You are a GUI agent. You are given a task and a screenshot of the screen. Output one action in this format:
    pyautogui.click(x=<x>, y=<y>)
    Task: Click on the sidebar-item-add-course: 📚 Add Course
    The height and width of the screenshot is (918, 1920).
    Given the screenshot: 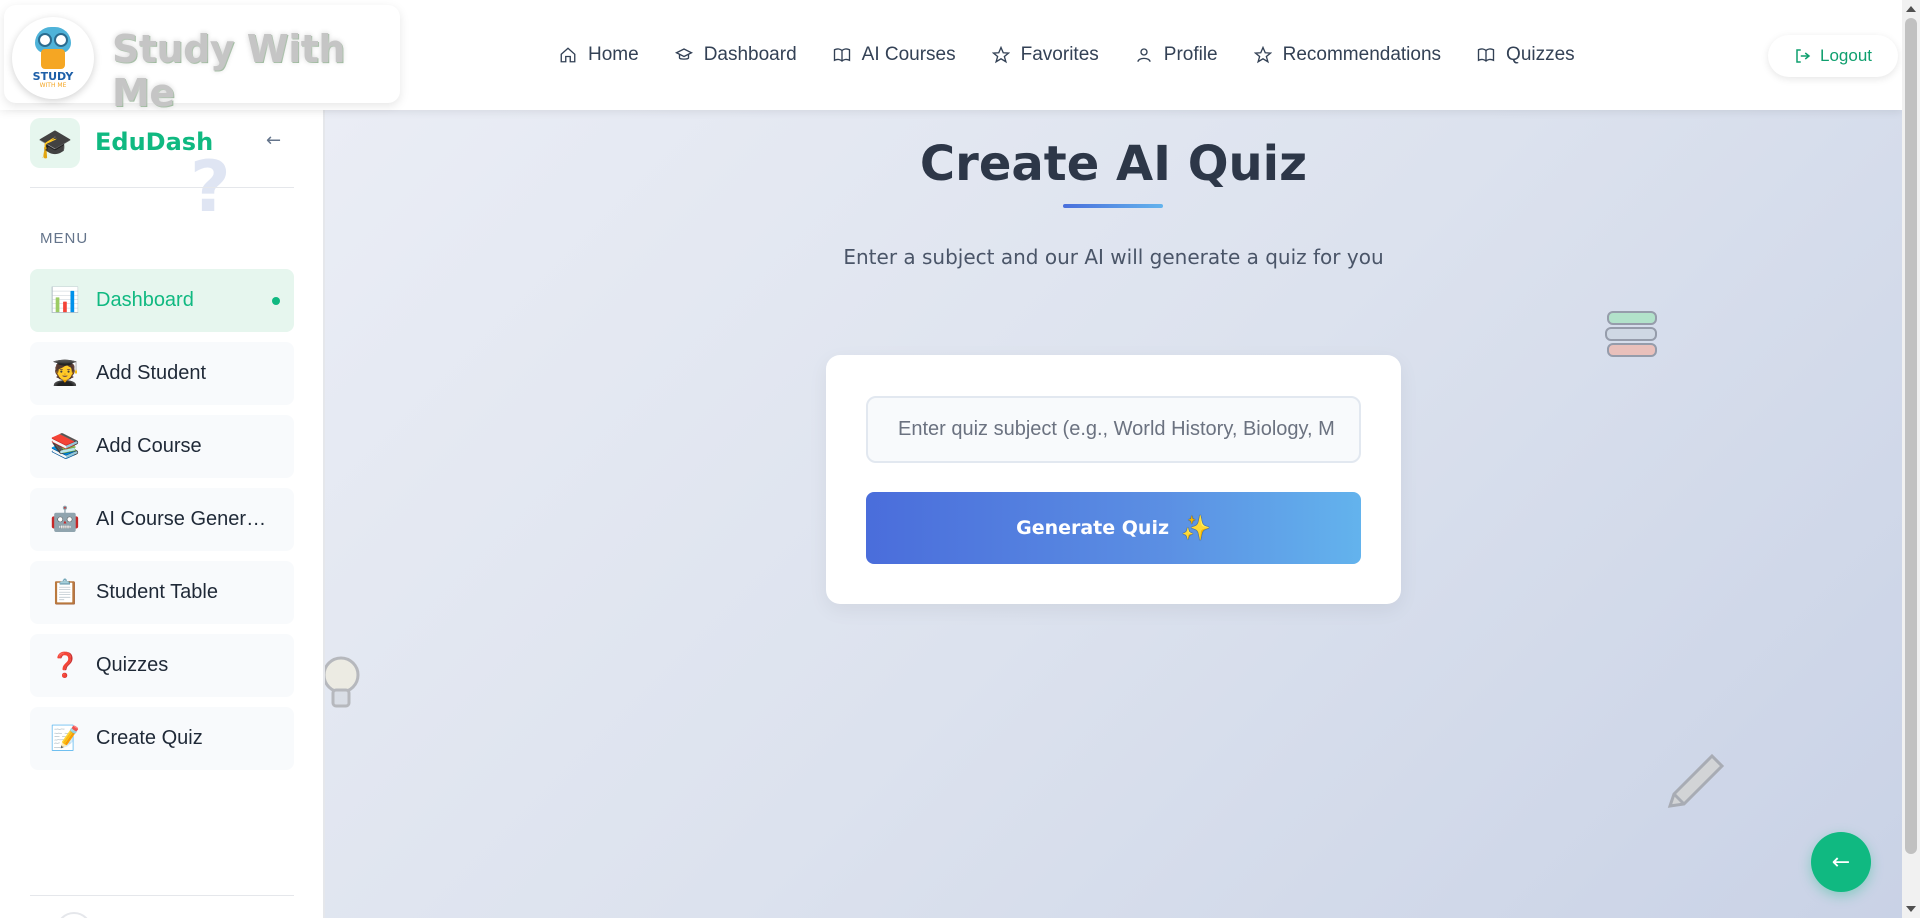 What is the action you would take?
    pyautogui.click(x=162, y=446)
    